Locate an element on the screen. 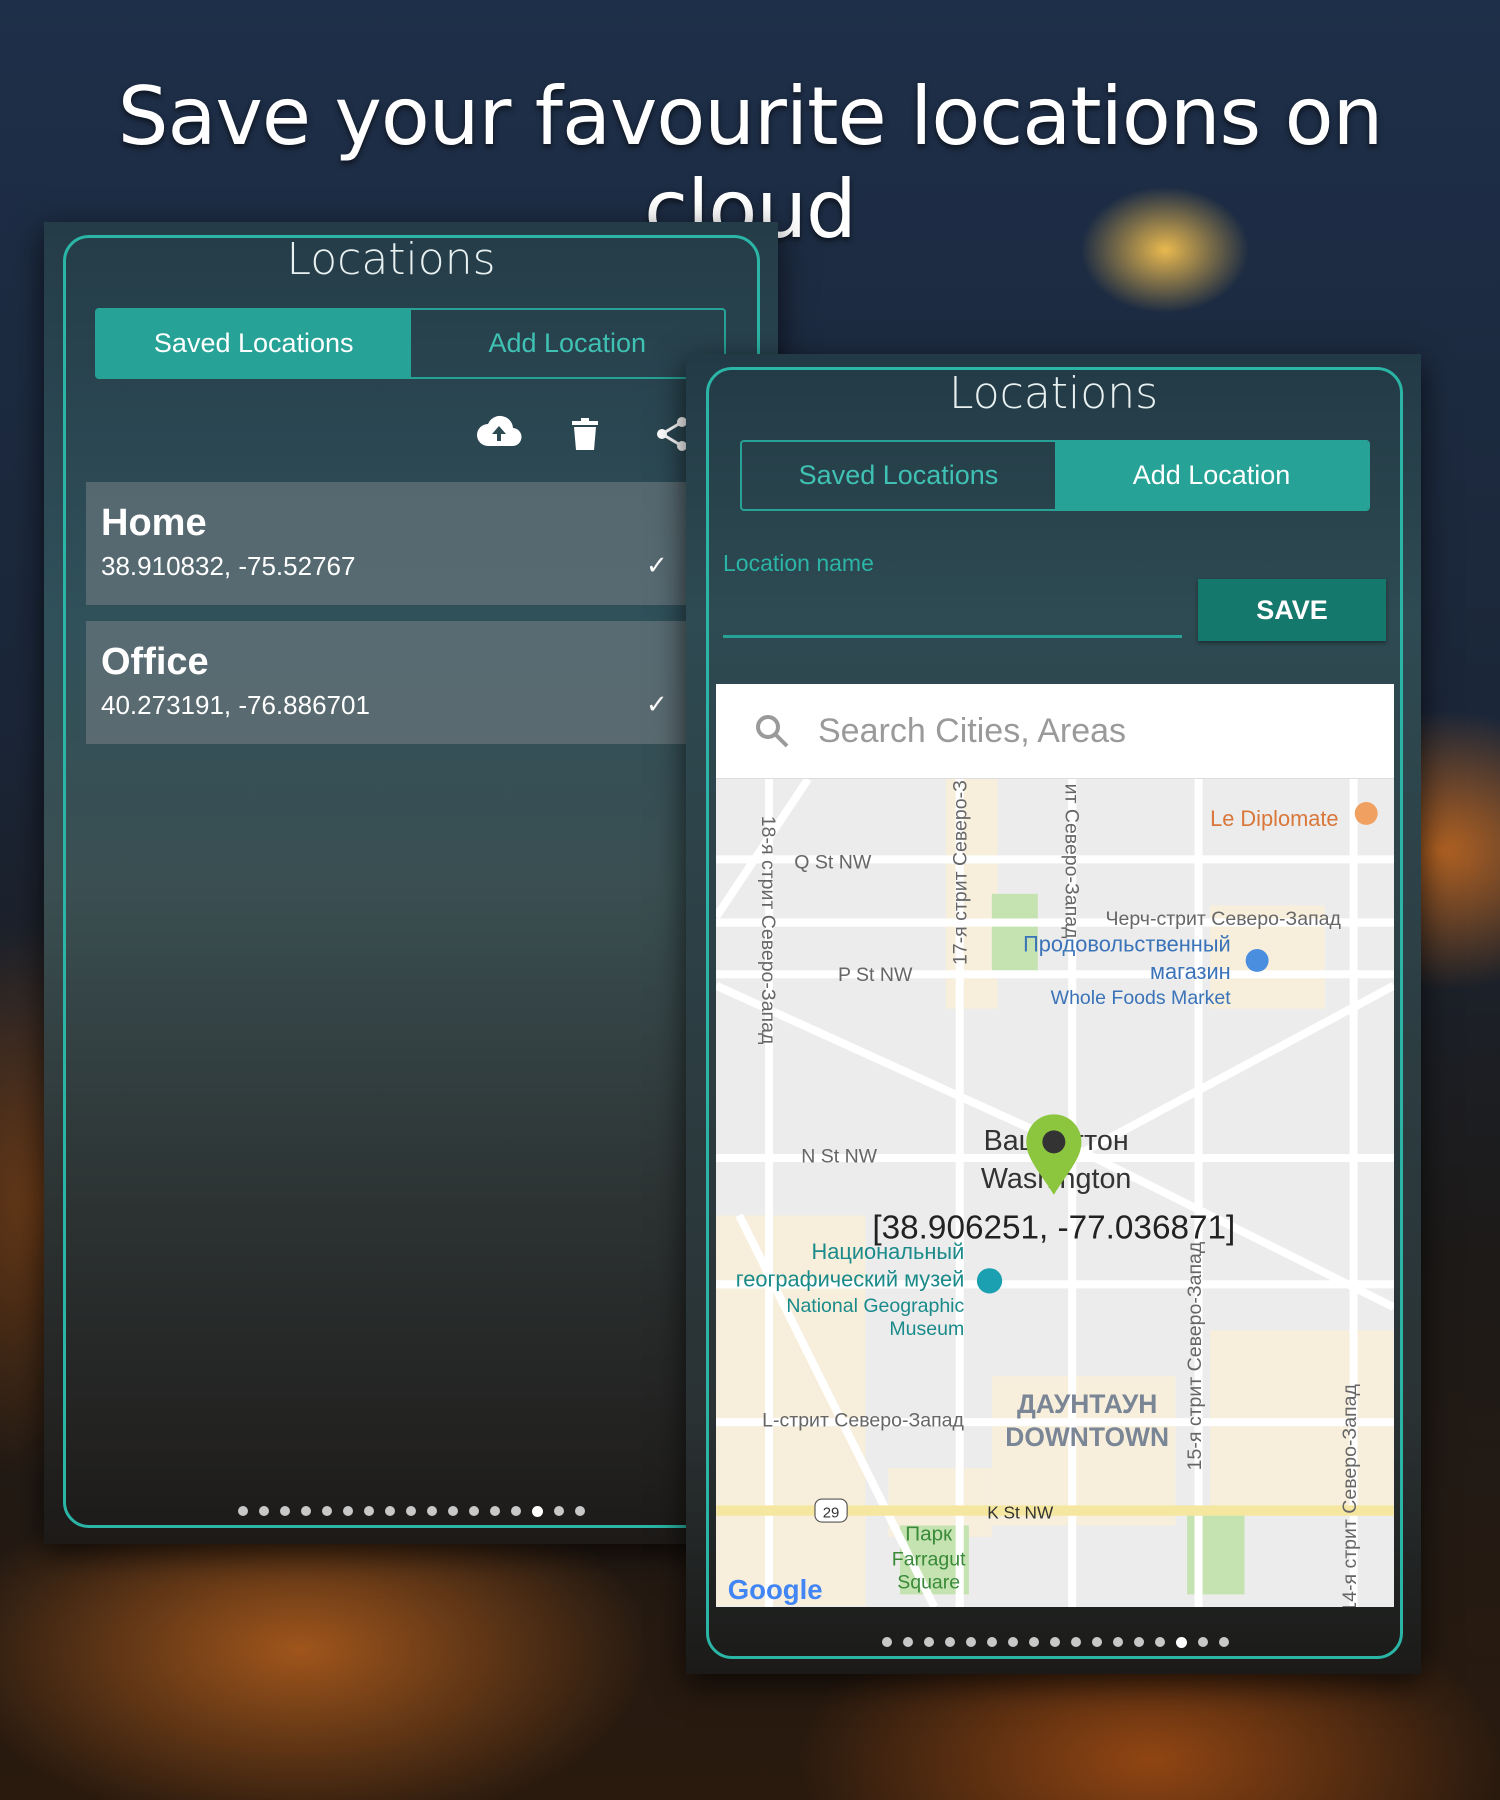  map-label: ит Северо-Запад is located at coordinates (1071, 861).